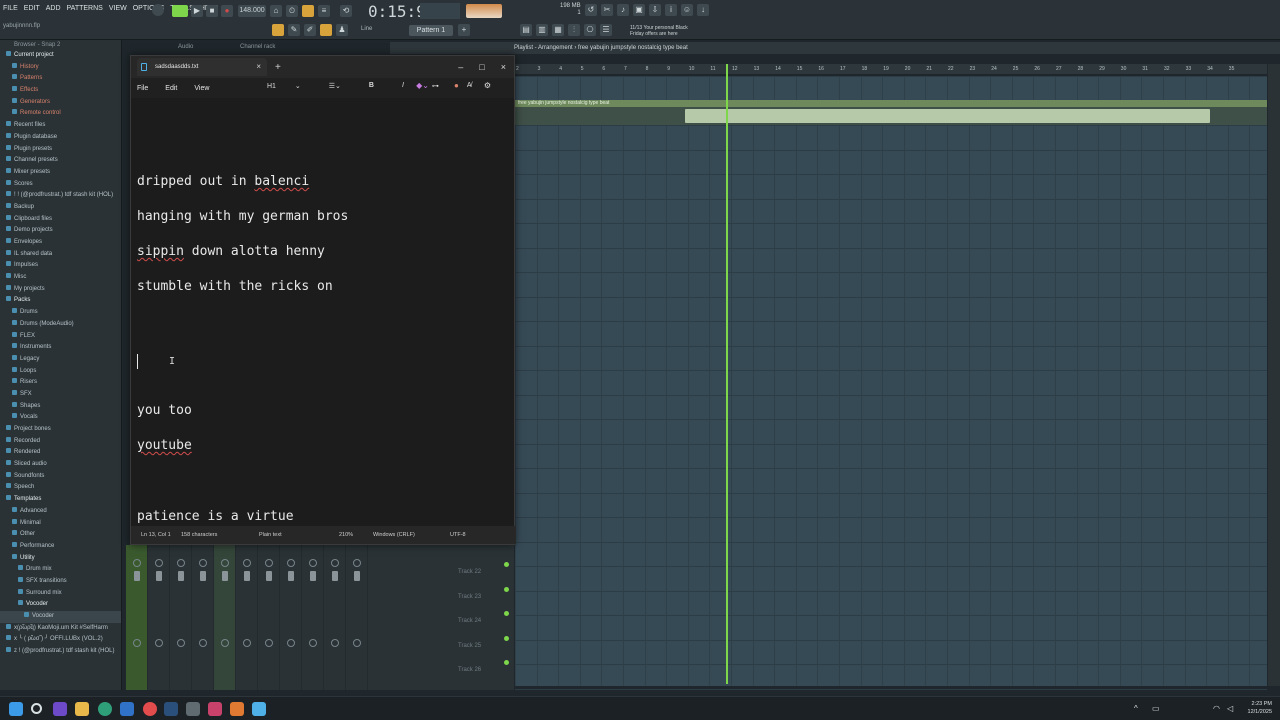  Describe the element at coordinates (60, 231) in the screenshot. I see `browser-item: Demo projects` at that location.